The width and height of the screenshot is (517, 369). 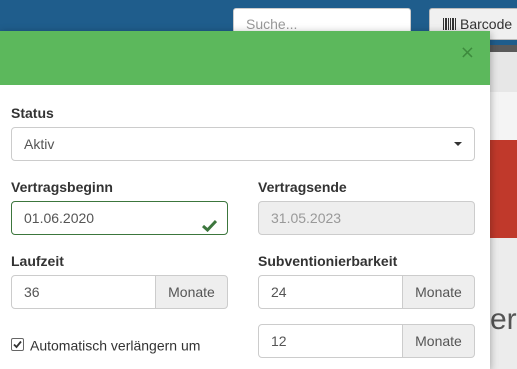 What do you see at coordinates (328, 261) in the screenshot?
I see `subventionierbarkeit-label: Subventionierbarkeit` at bounding box center [328, 261].